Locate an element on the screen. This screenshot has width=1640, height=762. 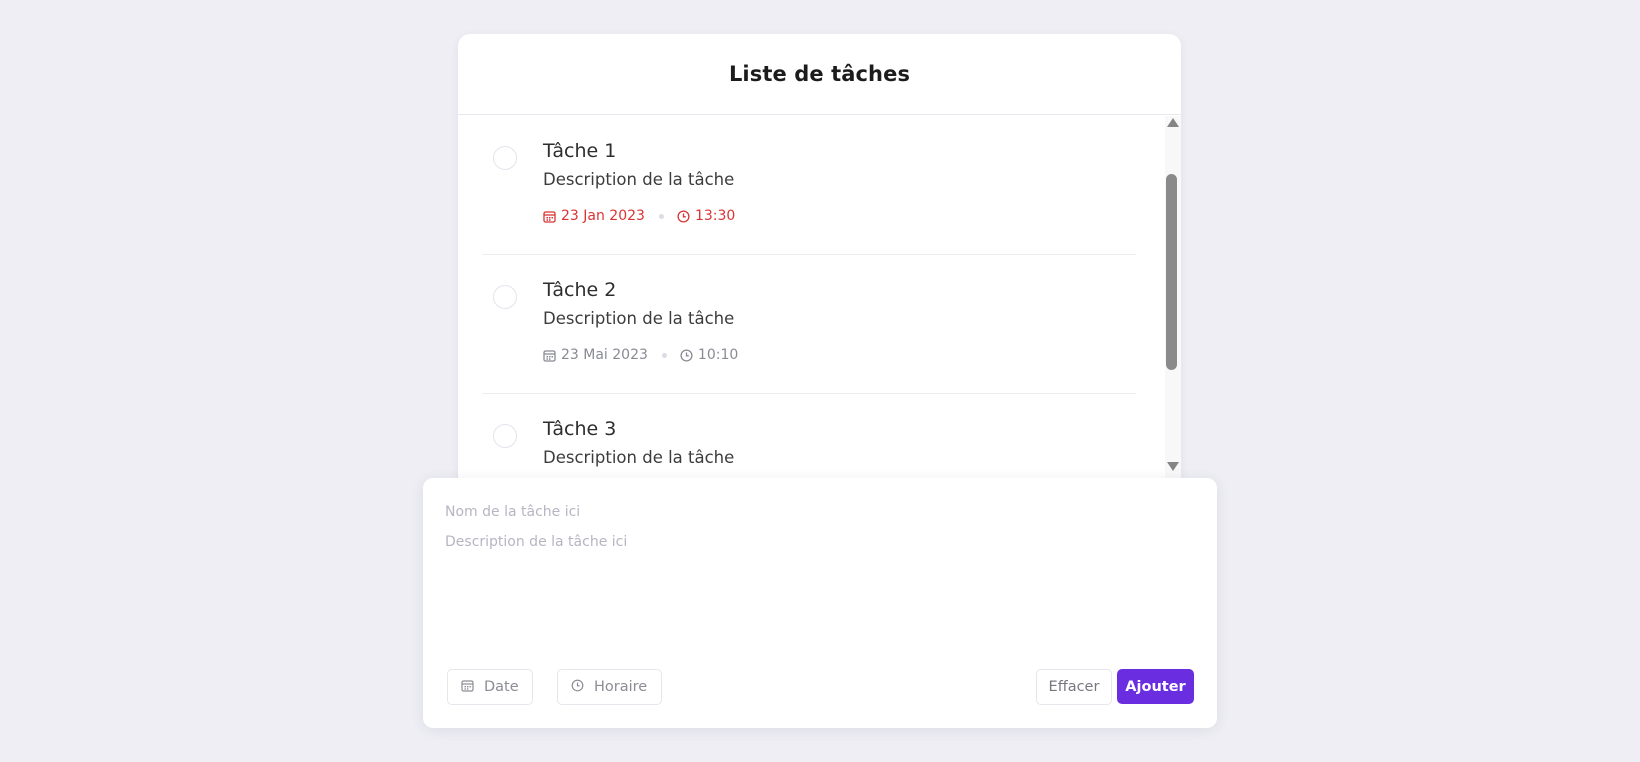
card-header: Liste de tâches is located at coordinates (819, 74).